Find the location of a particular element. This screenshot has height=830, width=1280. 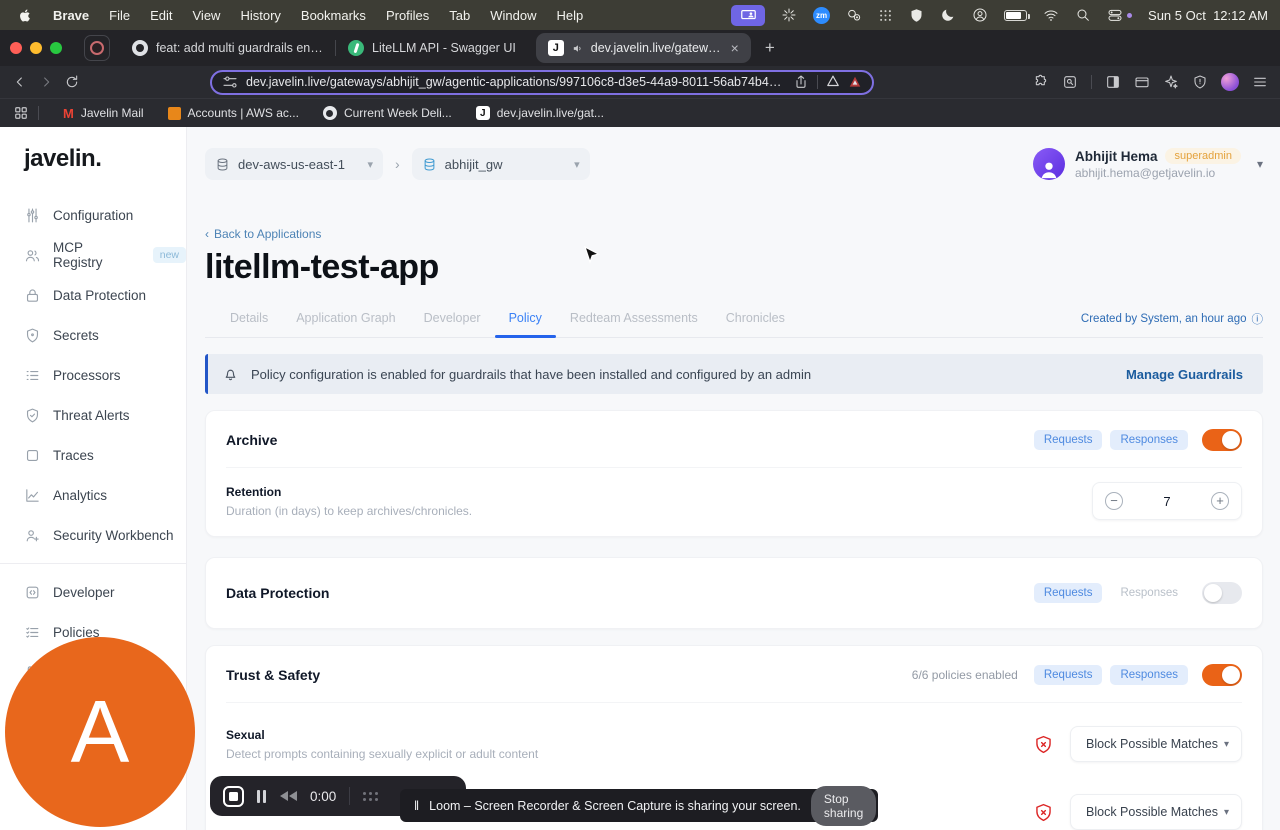

menubar-clock: Sun 5 Oct 12:12 AM is located at coordinates (1208, 15).